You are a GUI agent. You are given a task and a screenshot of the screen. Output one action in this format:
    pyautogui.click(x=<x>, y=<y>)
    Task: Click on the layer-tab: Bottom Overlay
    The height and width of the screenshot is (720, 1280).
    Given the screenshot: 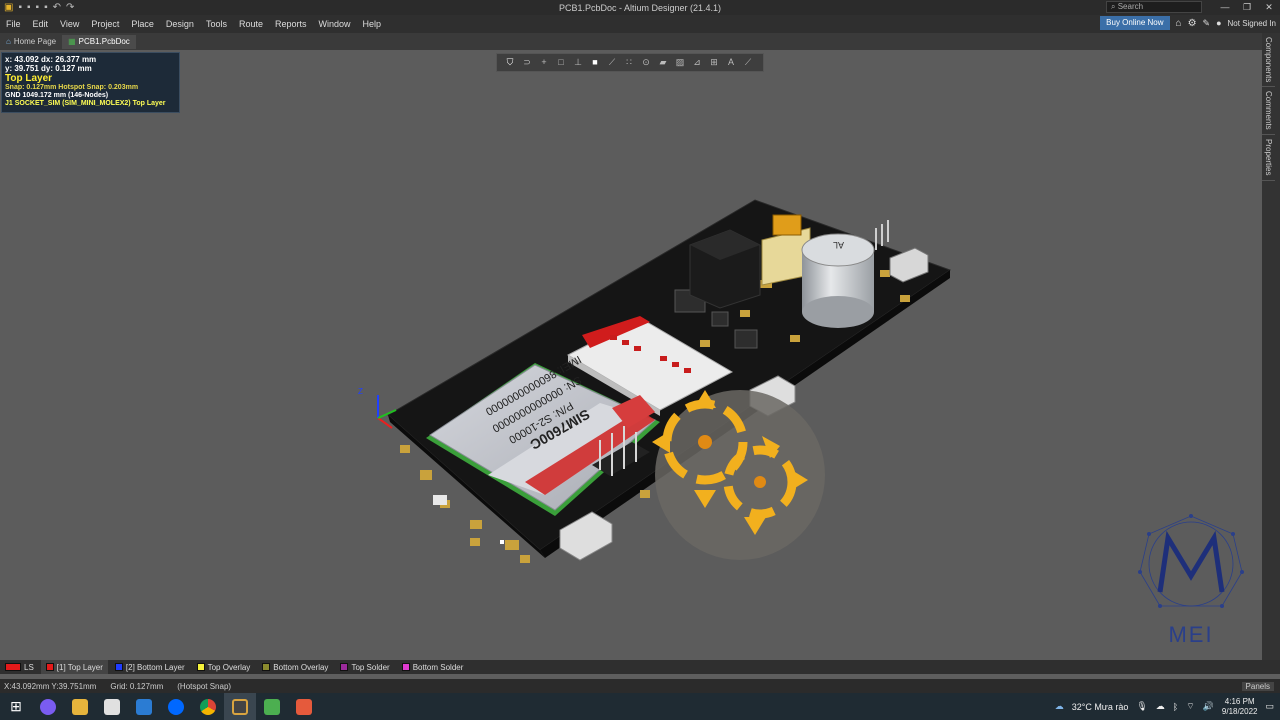 What is the action you would take?
    pyautogui.click(x=295, y=667)
    